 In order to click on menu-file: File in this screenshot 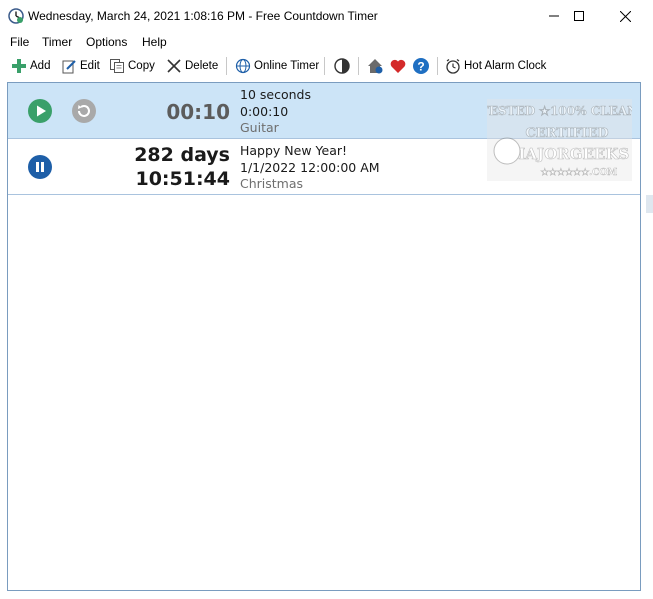, I will do `click(19, 42)`.